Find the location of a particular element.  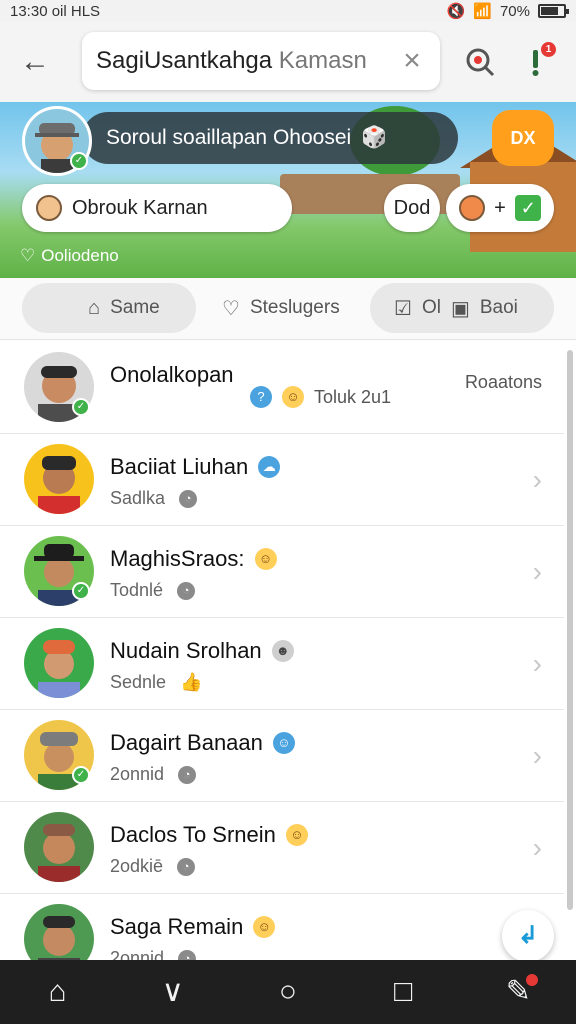

new-chat-fab: ↲ is located at coordinates (528, 936).